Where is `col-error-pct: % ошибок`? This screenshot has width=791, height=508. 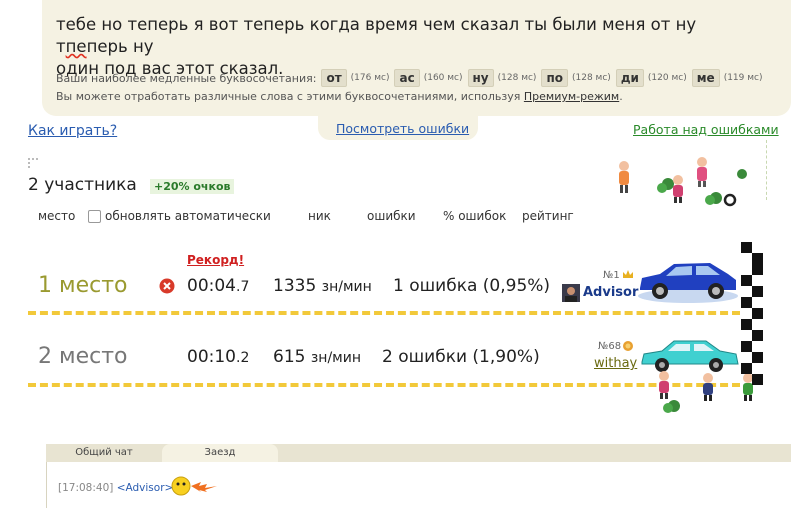 col-error-pct: % ошибок is located at coordinates (475, 216).